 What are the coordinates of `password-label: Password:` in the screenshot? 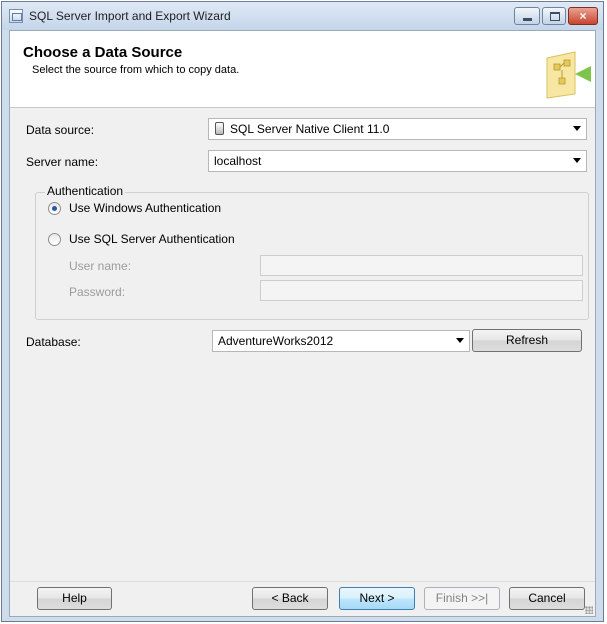 It's located at (97, 292).